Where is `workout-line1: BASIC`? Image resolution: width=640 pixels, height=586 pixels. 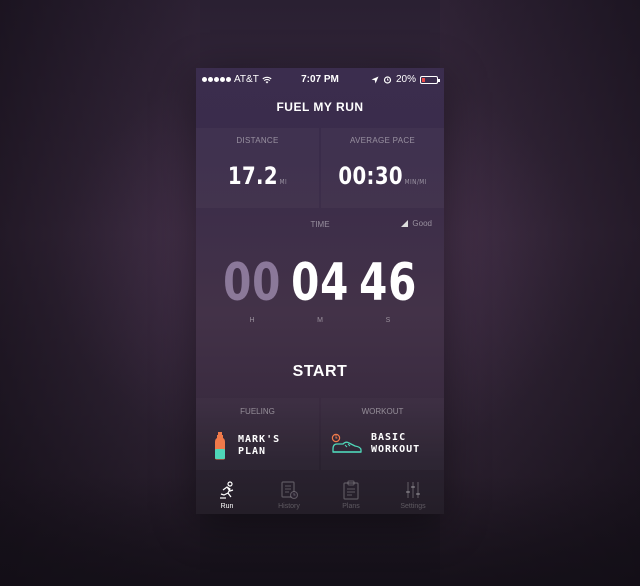
workout-line1: BASIC is located at coordinates (389, 437).